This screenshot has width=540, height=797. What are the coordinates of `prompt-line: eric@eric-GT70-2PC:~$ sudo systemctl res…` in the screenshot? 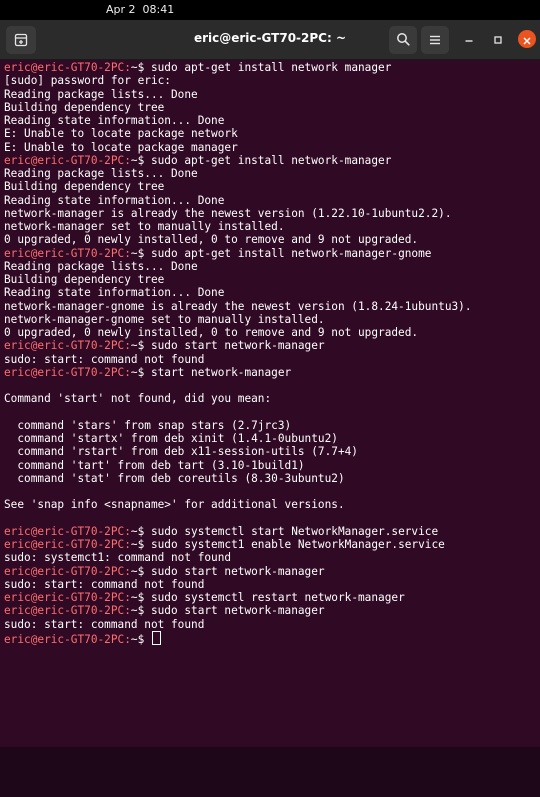 It's located at (238, 597).